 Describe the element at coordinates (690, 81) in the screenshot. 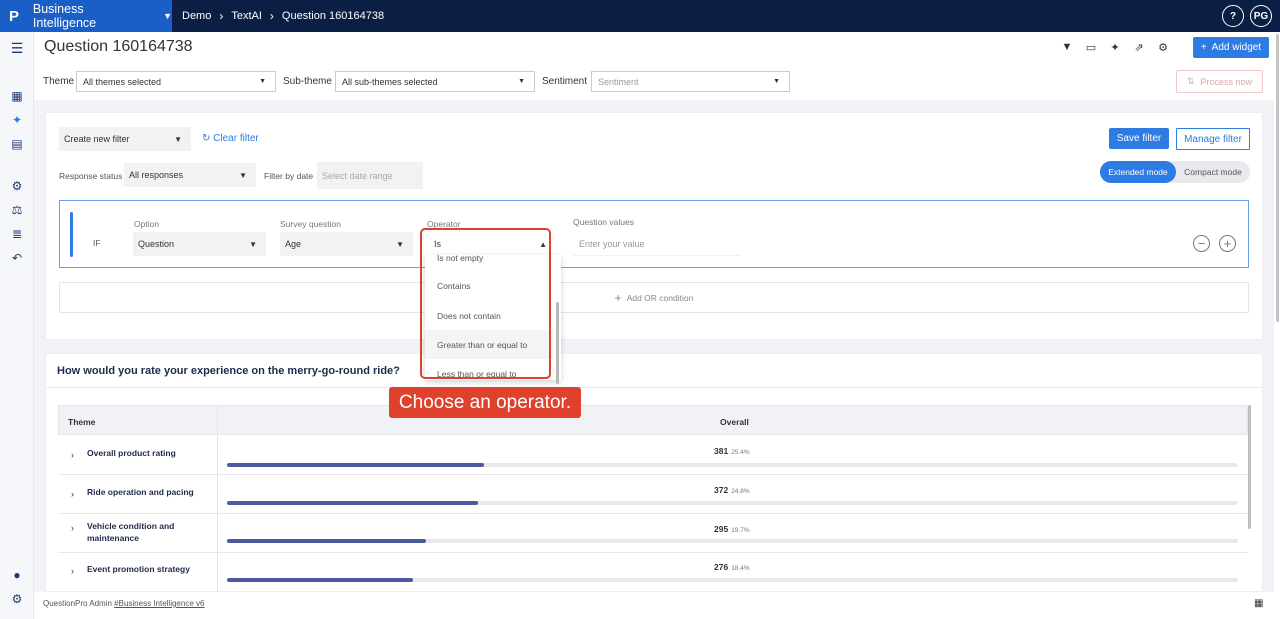

I see `sentiment-select: Sentiment ▼` at that location.